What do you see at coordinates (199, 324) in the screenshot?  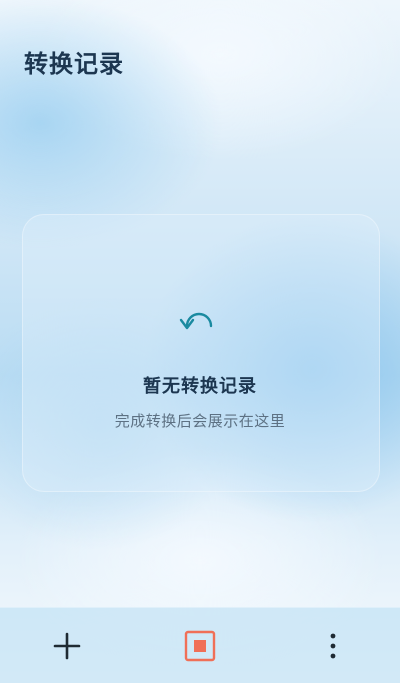 I see `refresh-icon` at bounding box center [199, 324].